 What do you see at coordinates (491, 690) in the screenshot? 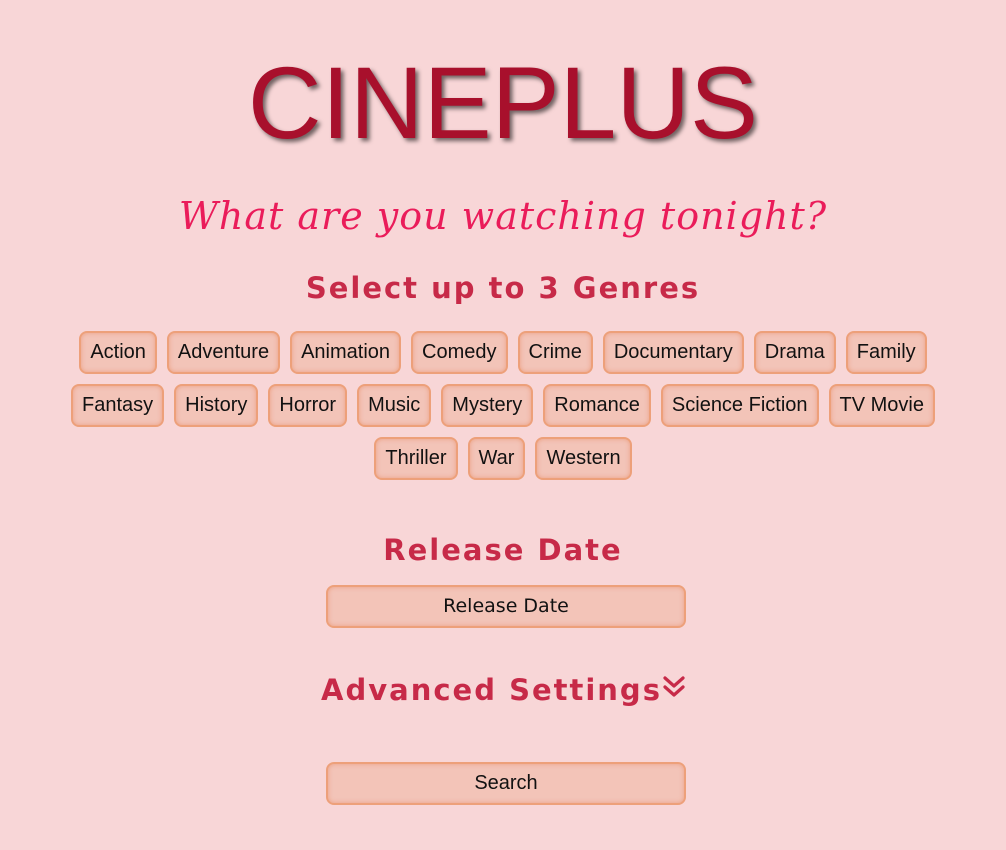
I see `advanced-settings-label: Advanced Settings` at bounding box center [491, 690].